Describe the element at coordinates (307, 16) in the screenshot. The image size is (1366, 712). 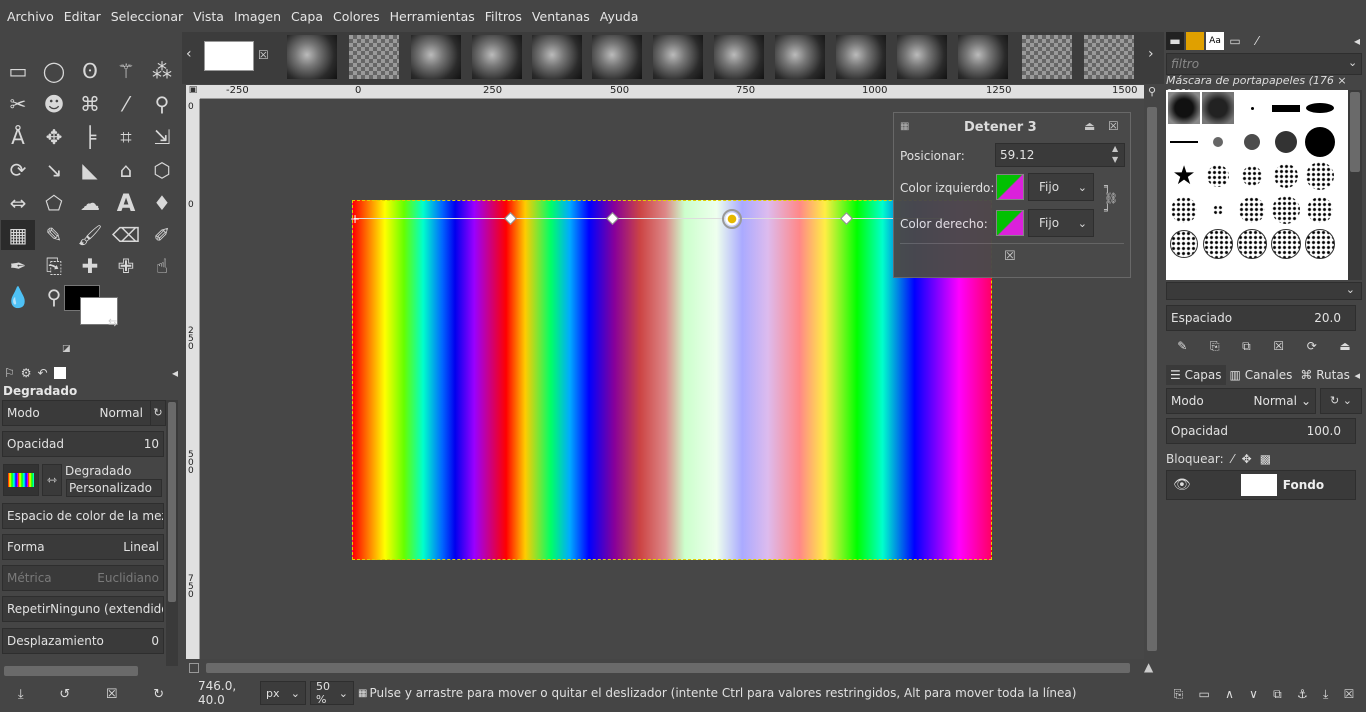
I see `menu-capa: Capa` at that location.